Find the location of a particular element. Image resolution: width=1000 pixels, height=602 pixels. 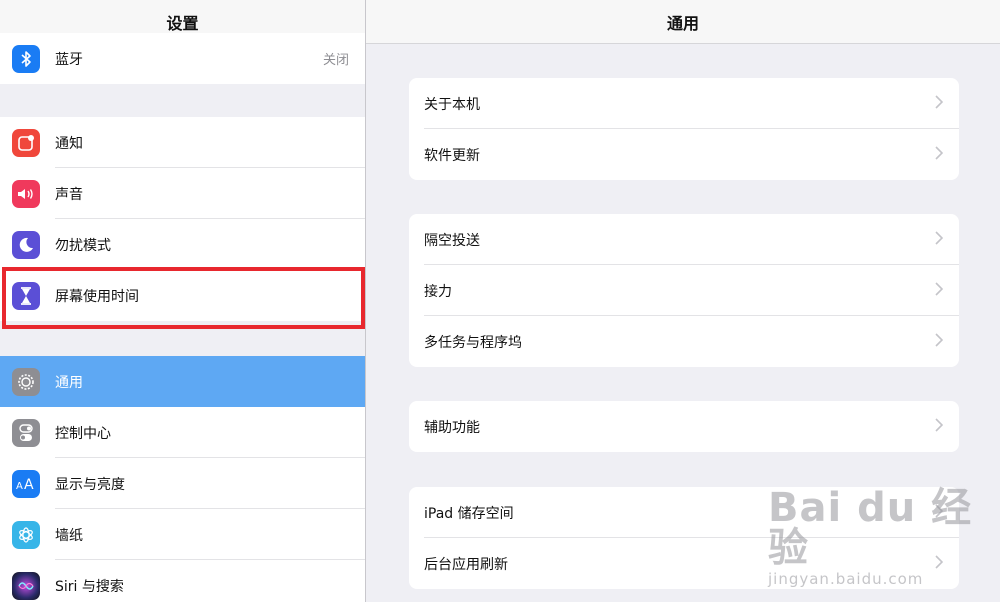

sidebar-item-label: 通用 is located at coordinates (69, 382).